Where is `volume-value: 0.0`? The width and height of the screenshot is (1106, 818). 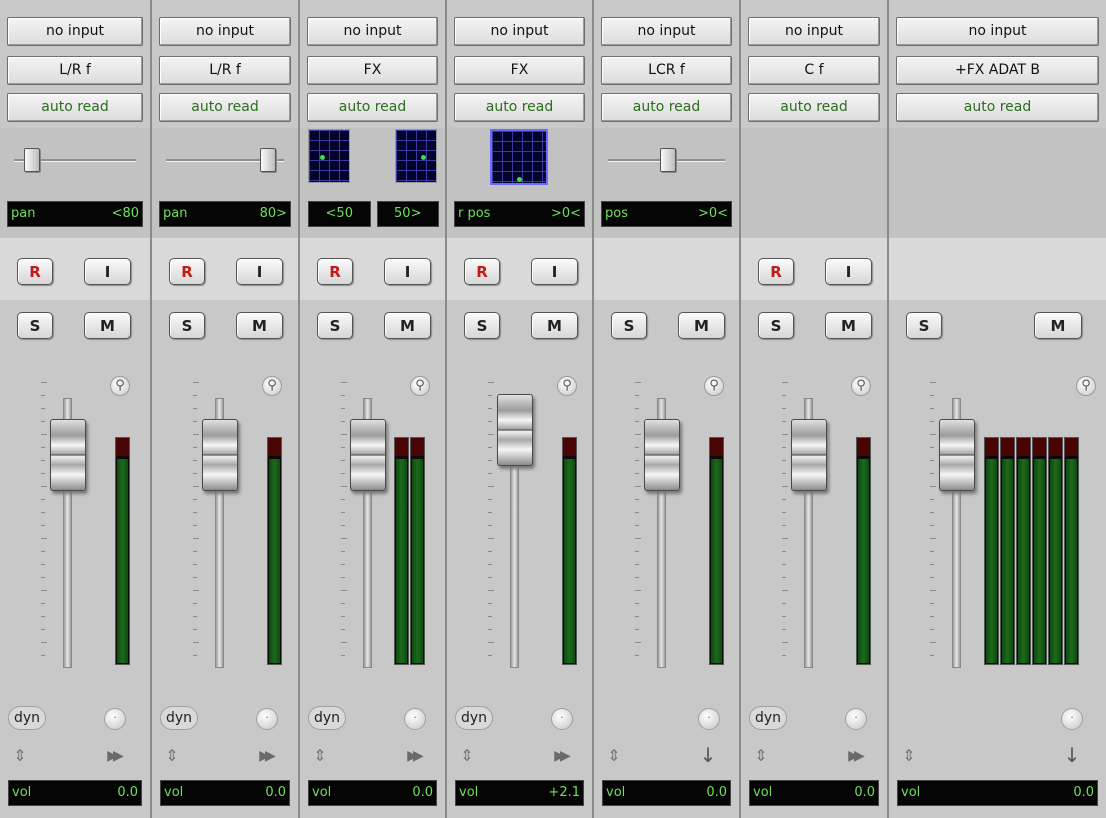
volume-value: 0.0 is located at coordinates (1083, 792).